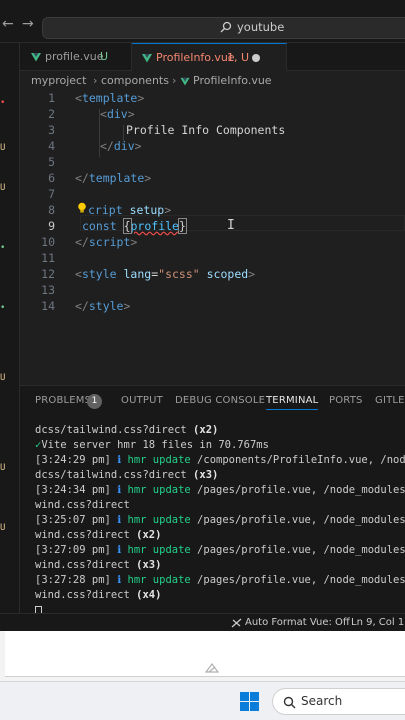  I want to click on code-line: <div>, so click(117, 114).